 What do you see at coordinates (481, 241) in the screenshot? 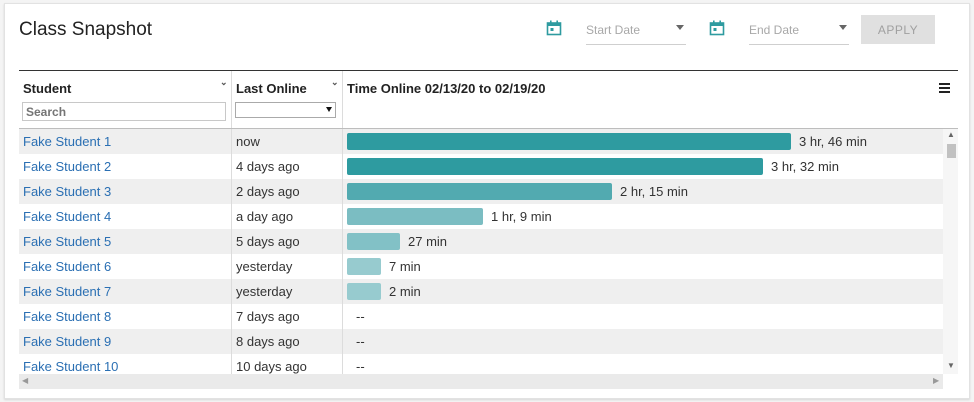
I see `table-row: Fake Student 5 5 days ago 27 min` at bounding box center [481, 241].